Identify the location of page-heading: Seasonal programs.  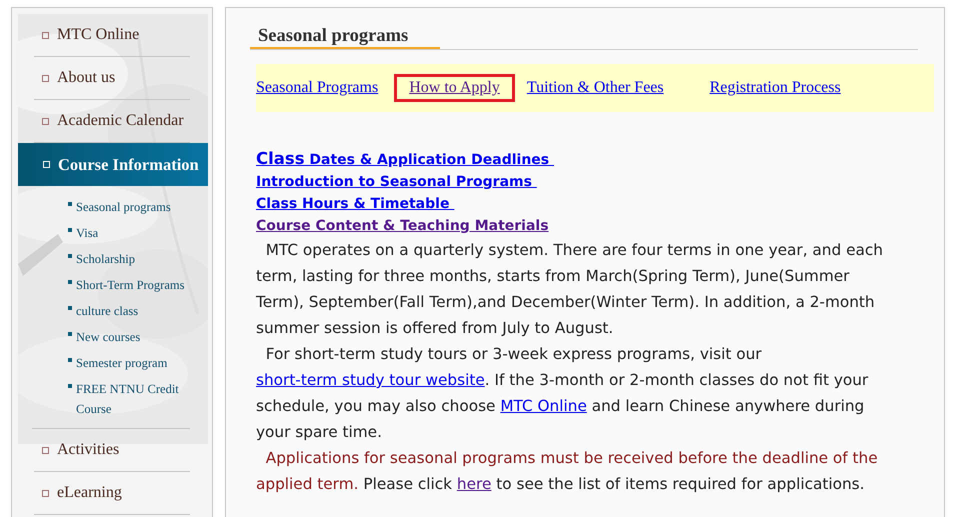
(584, 38).